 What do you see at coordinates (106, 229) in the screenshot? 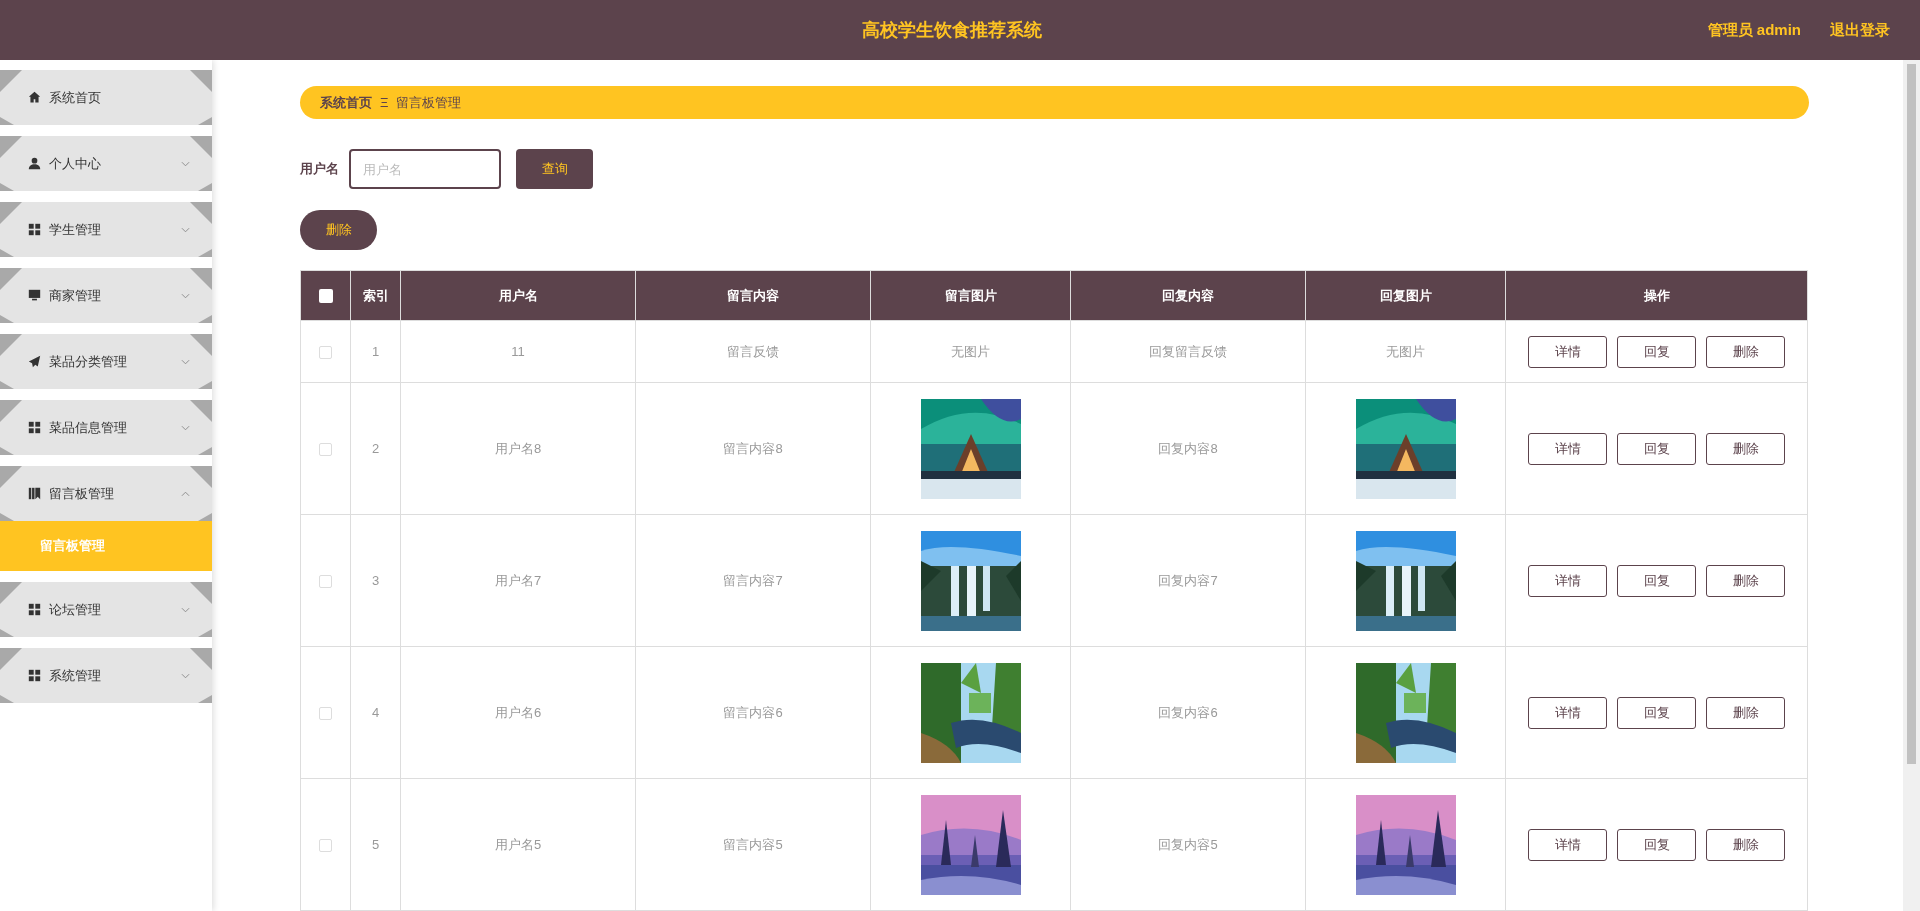
I see `sidebar-menu-item: 学生管理` at bounding box center [106, 229].